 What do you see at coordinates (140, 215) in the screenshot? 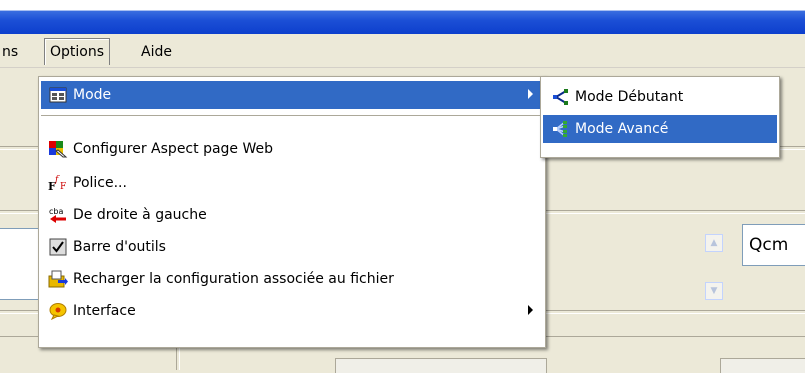
I see `menu-item-label: De droite à gauche` at bounding box center [140, 215].